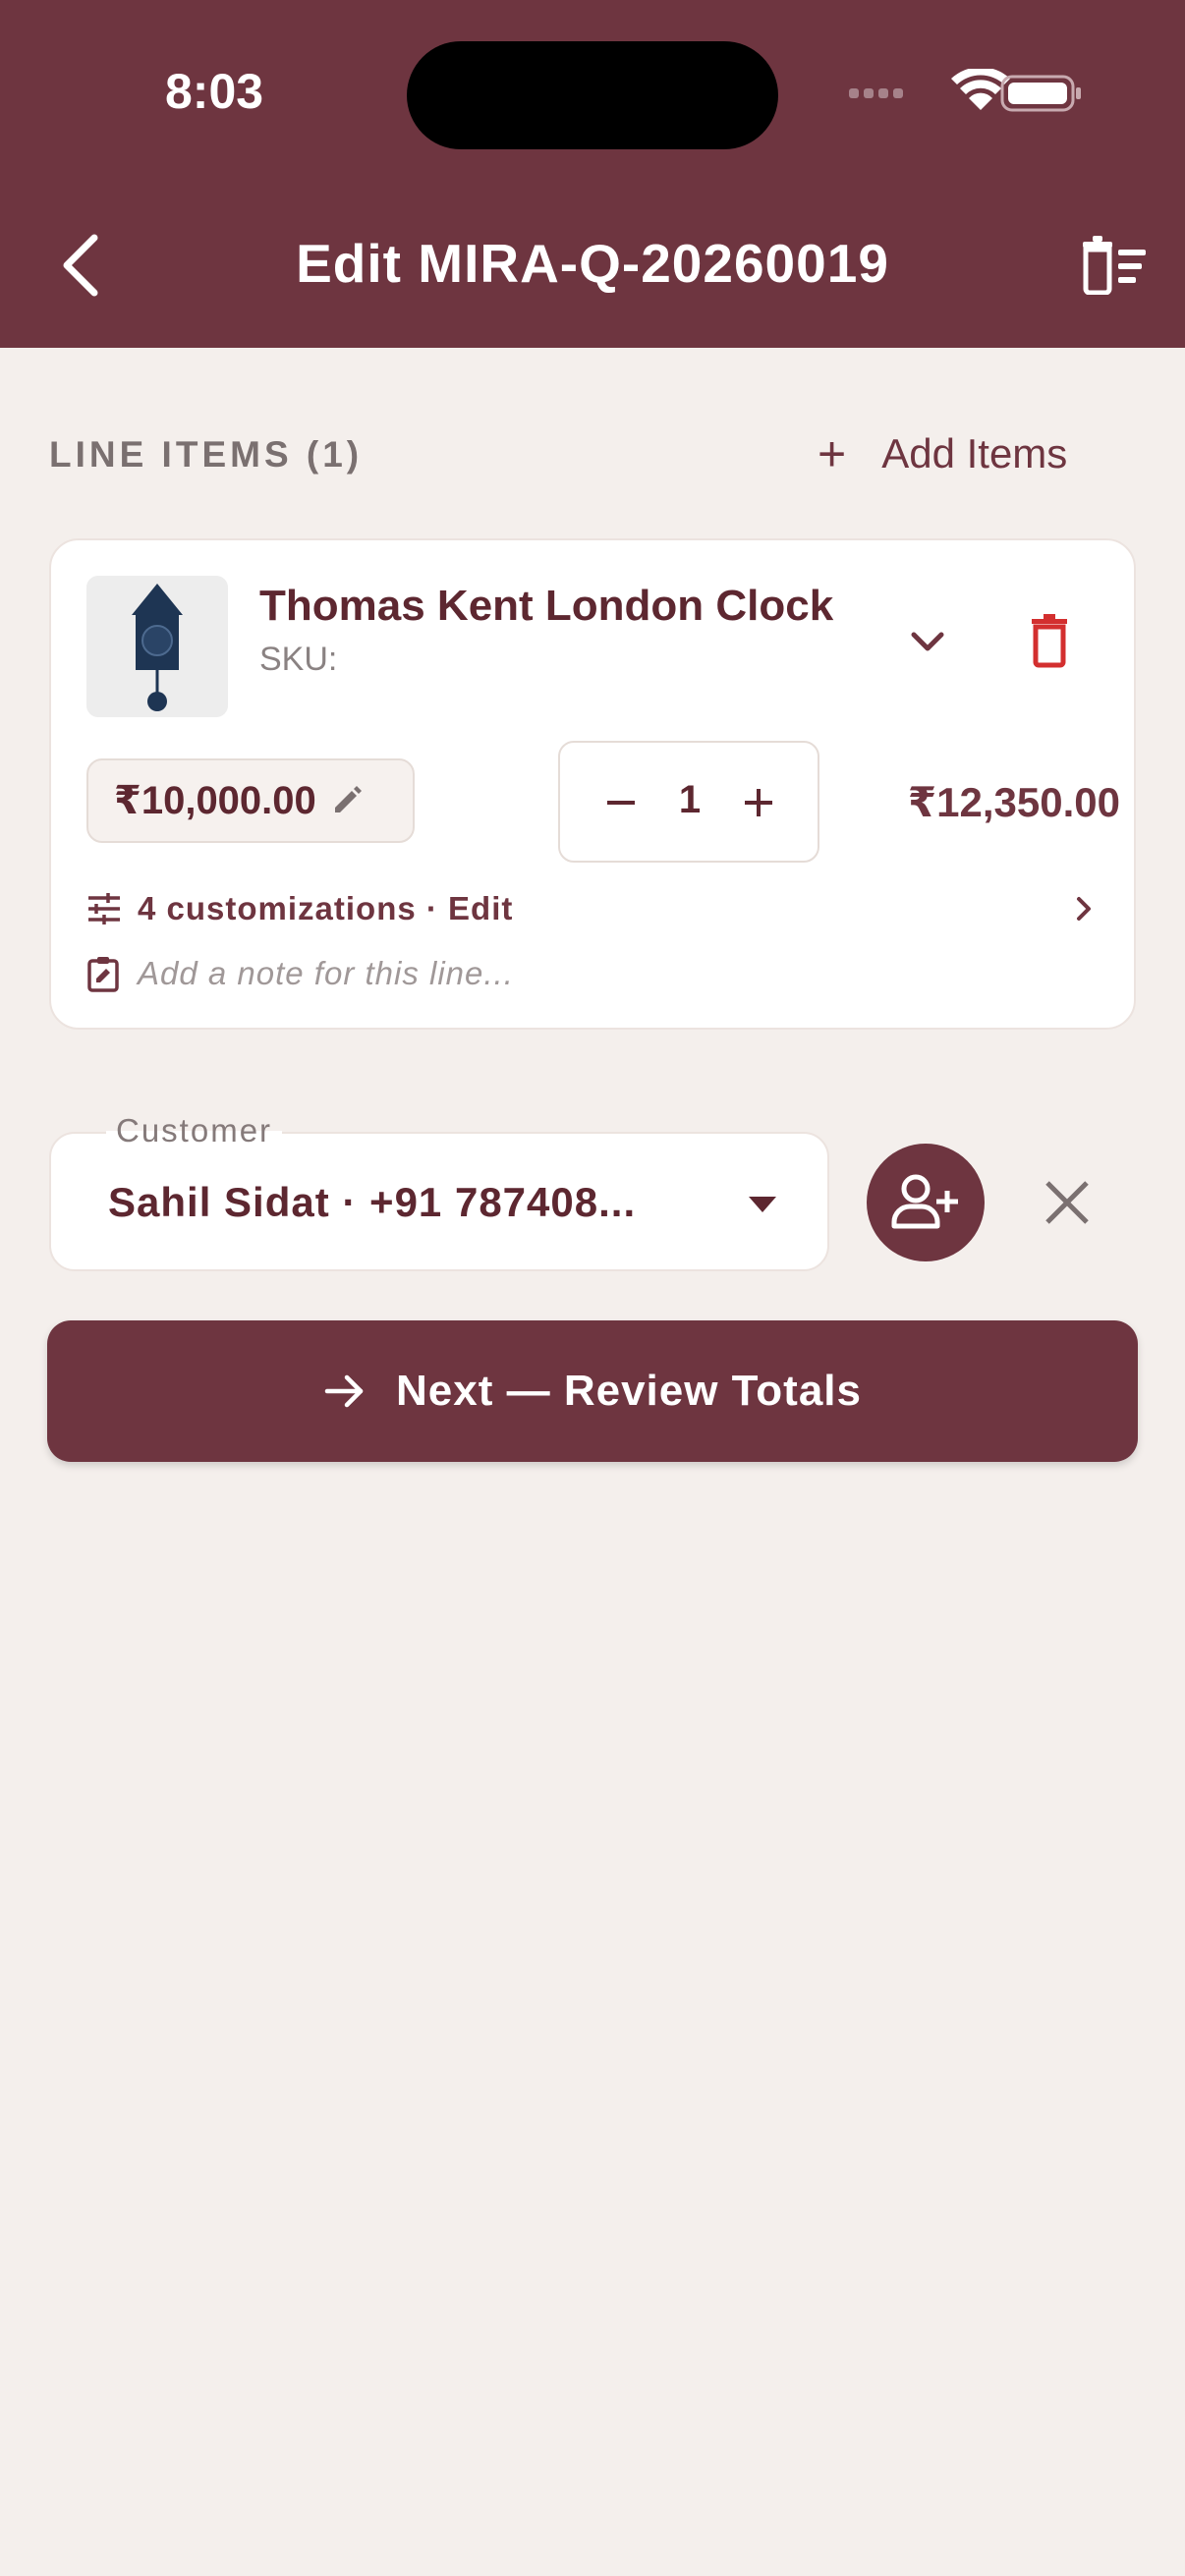 The width and height of the screenshot is (1185, 2576). Describe the element at coordinates (592, 263) in the screenshot. I see `page-title: Edit MIRA-Q-20260019` at that location.